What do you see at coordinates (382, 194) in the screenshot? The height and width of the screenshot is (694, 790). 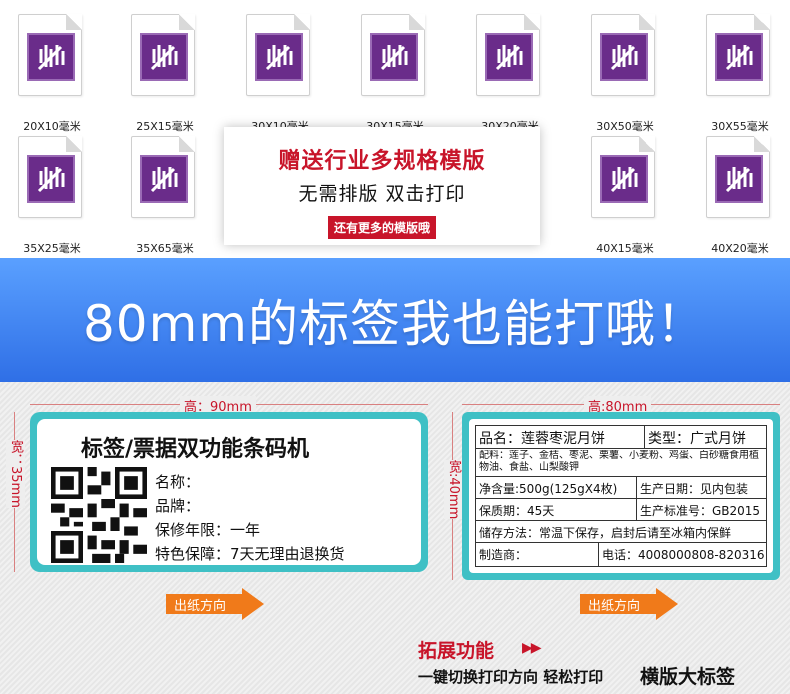 I see `promo-subline: 无需排版 双击打印` at bounding box center [382, 194].